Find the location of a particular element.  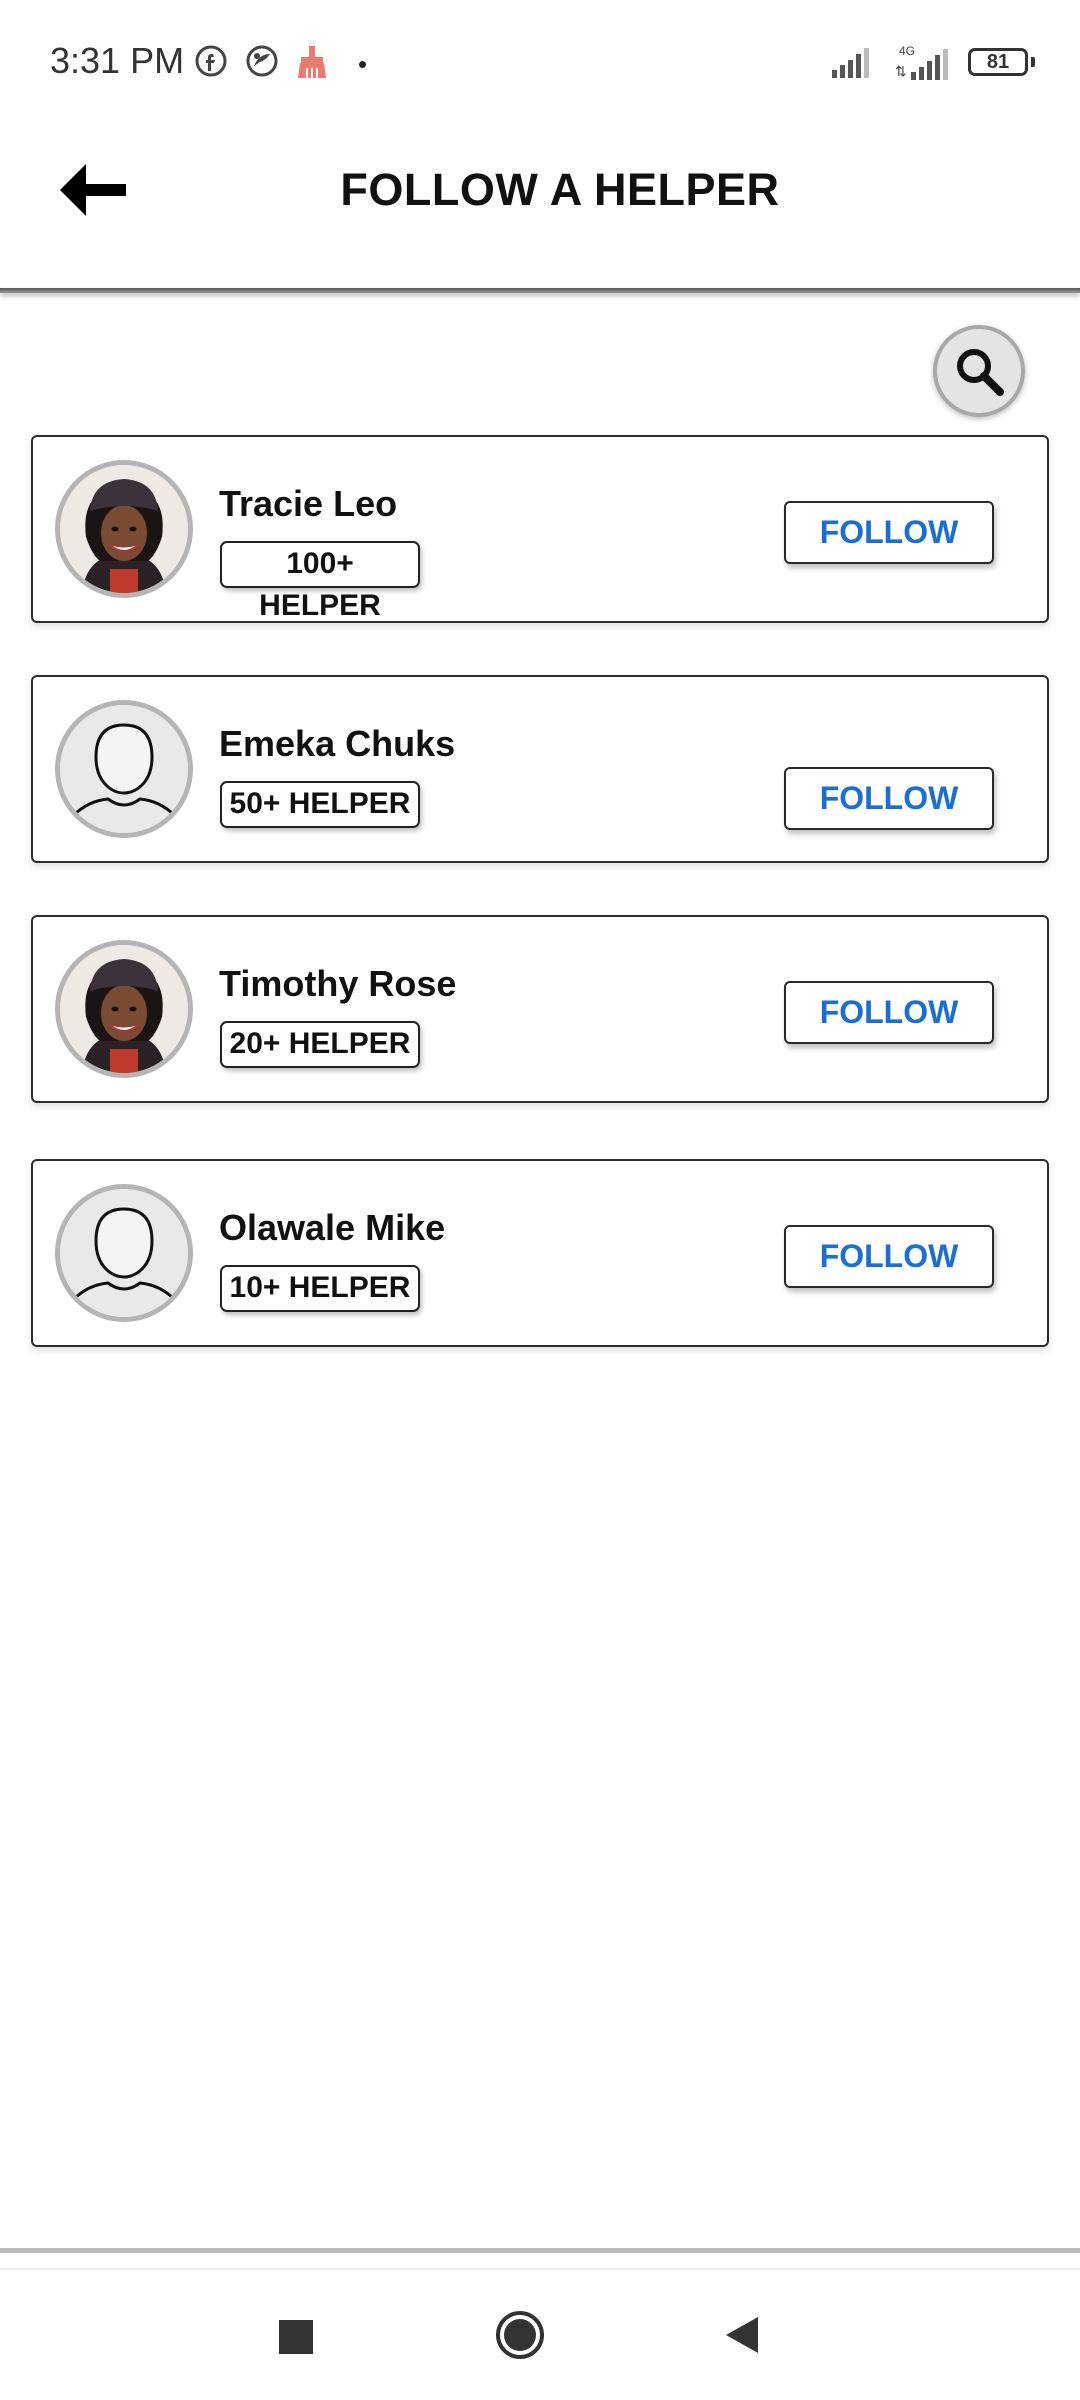

helper-badge: 10+ HELPER is located at coordinates (320, 1288).